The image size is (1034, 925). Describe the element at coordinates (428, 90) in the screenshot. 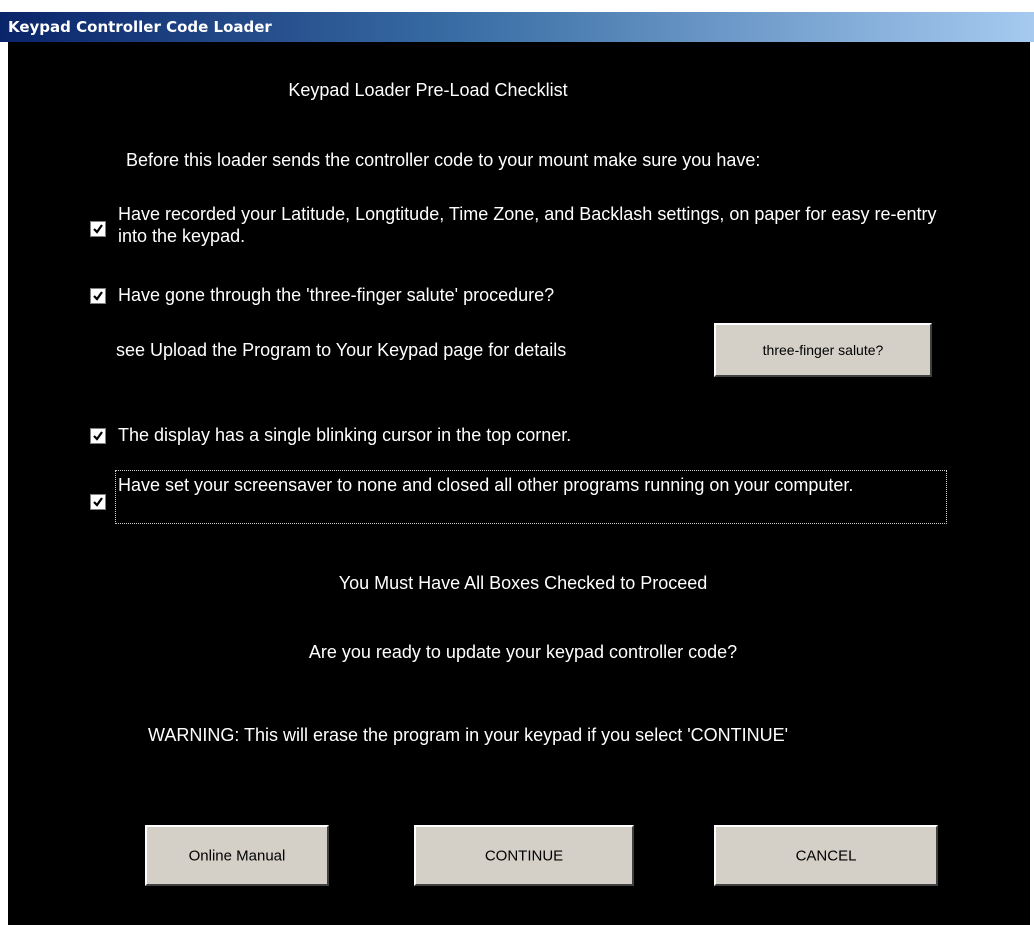

I see `checklist-heading: Keypad Loader Pre-Load Checklist` at that location.